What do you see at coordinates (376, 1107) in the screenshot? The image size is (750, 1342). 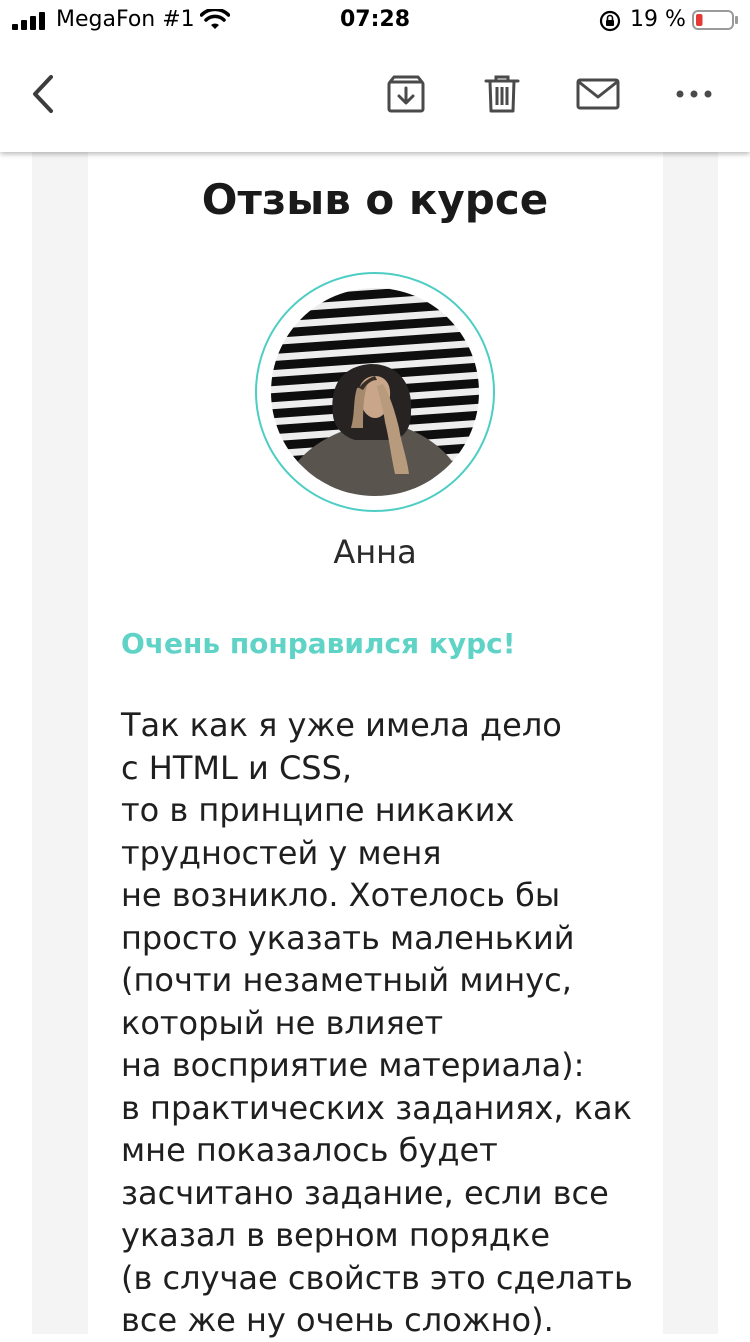 I see `review-line: в практических заданиях, как` at bounding box center [376, 1107].